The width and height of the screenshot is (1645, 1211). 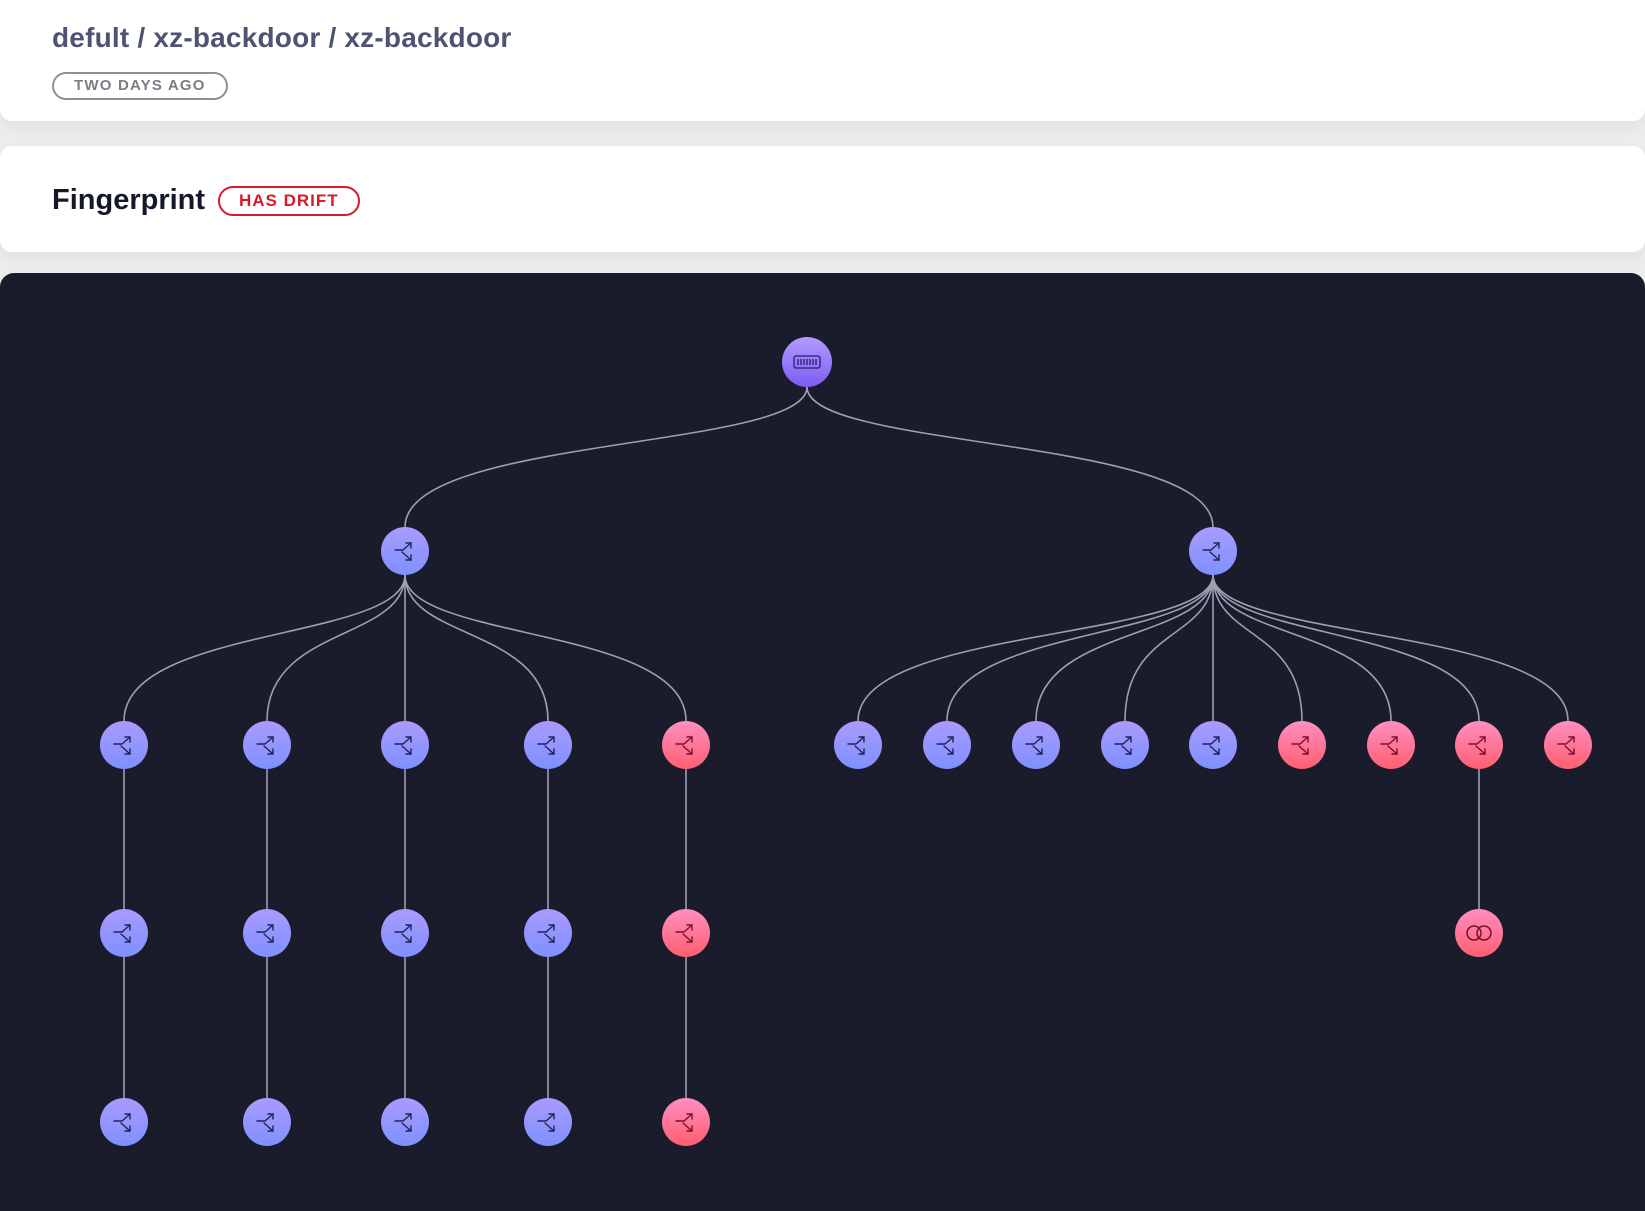 I want to click on breadcrumb: defult / xz-backdoor / xz-backdoor, so click(x=282, y=38).